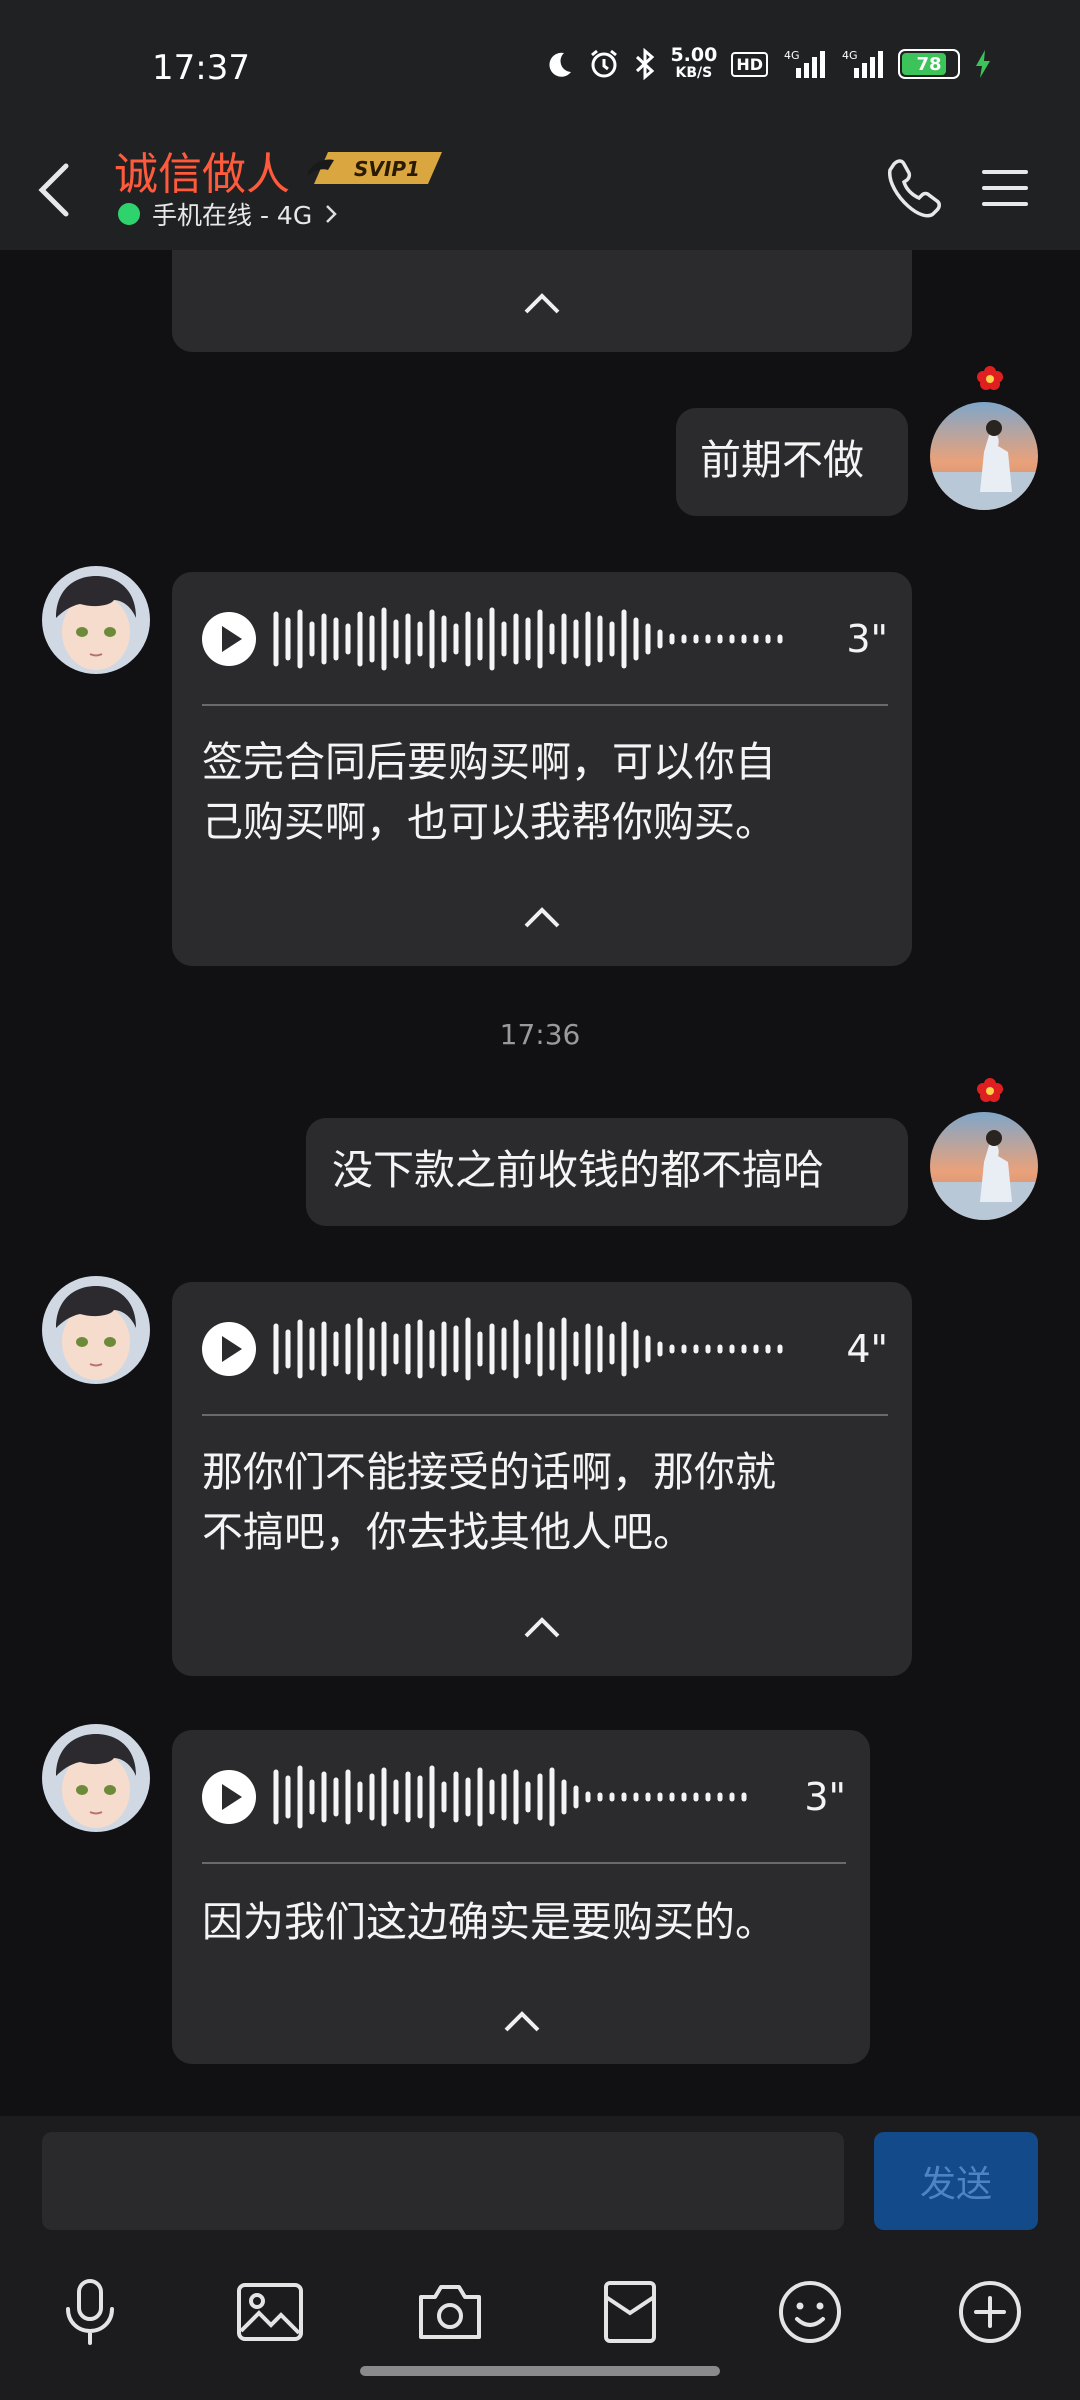 The image size is (1080, 2400). I want to click on contact-name: 诚信做人, so click(202, 170).